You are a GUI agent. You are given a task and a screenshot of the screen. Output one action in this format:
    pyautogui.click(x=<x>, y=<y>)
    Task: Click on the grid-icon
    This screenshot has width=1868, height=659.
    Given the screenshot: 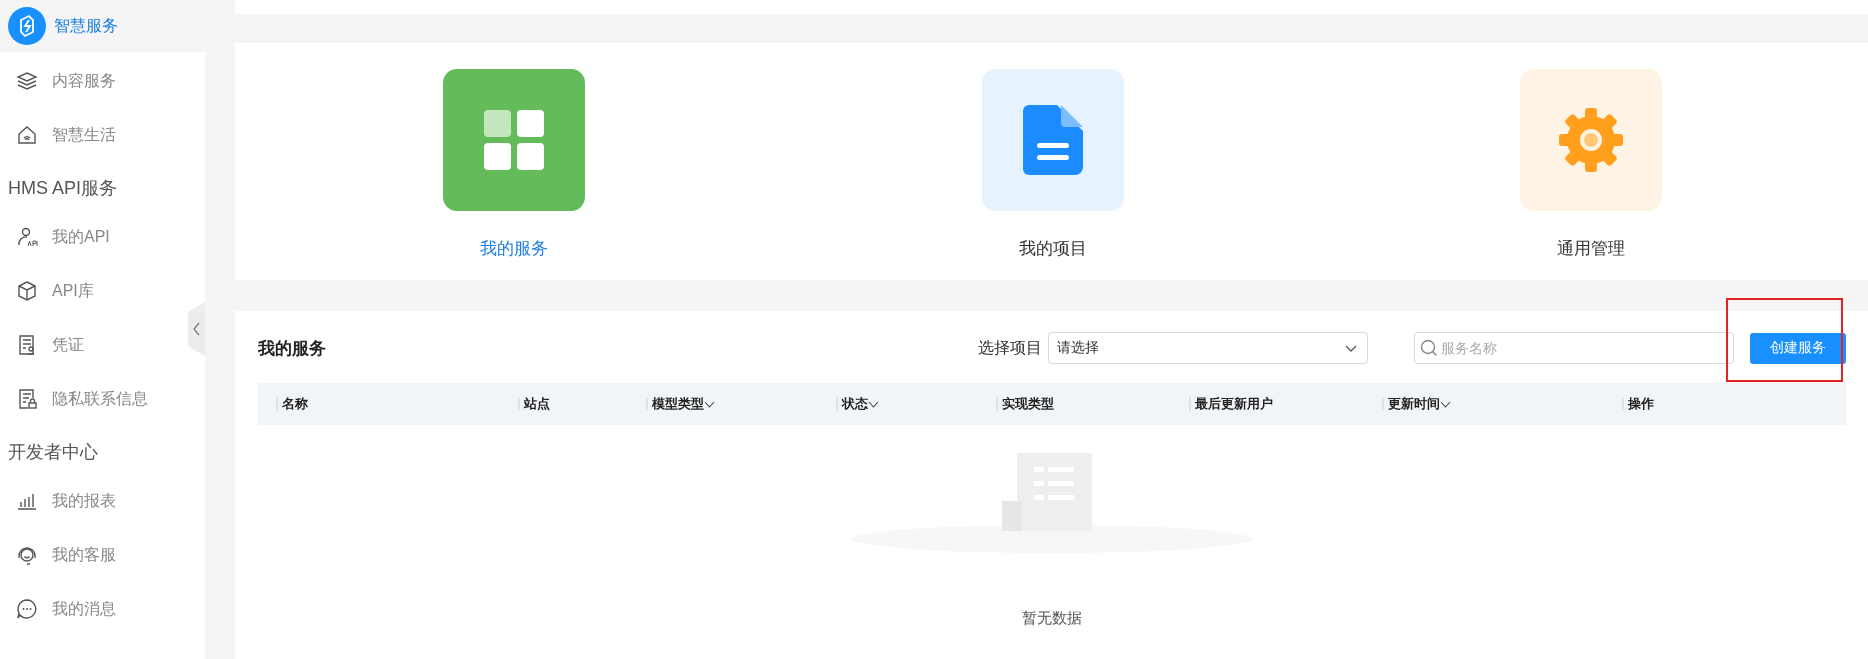 What is the action you would take?
    pyautogui.click(x=514, y=140)
    